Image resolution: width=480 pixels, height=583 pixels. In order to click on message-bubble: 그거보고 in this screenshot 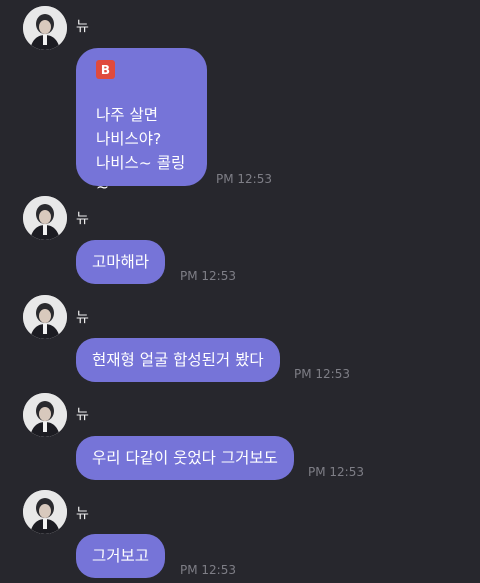, I will do `click(121, 556)`.